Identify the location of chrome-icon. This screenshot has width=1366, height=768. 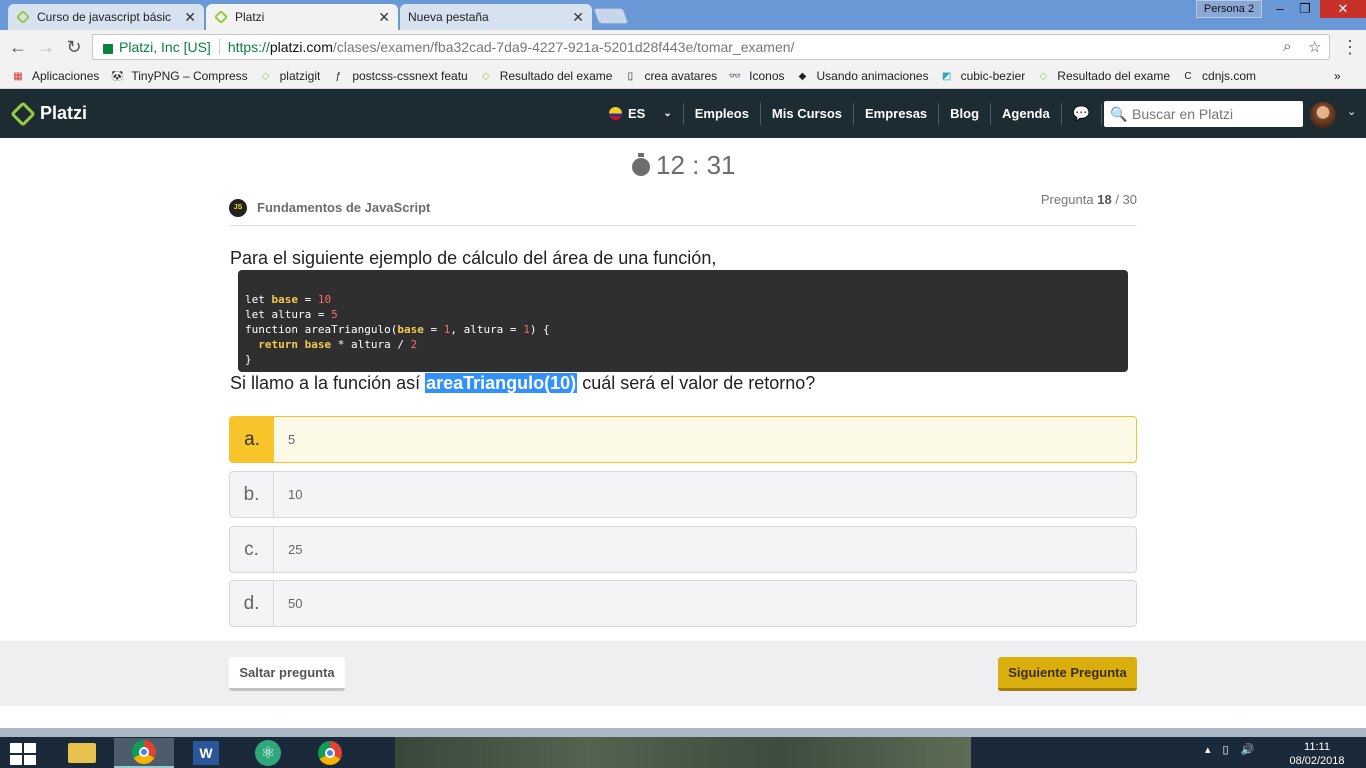
(144, 752).